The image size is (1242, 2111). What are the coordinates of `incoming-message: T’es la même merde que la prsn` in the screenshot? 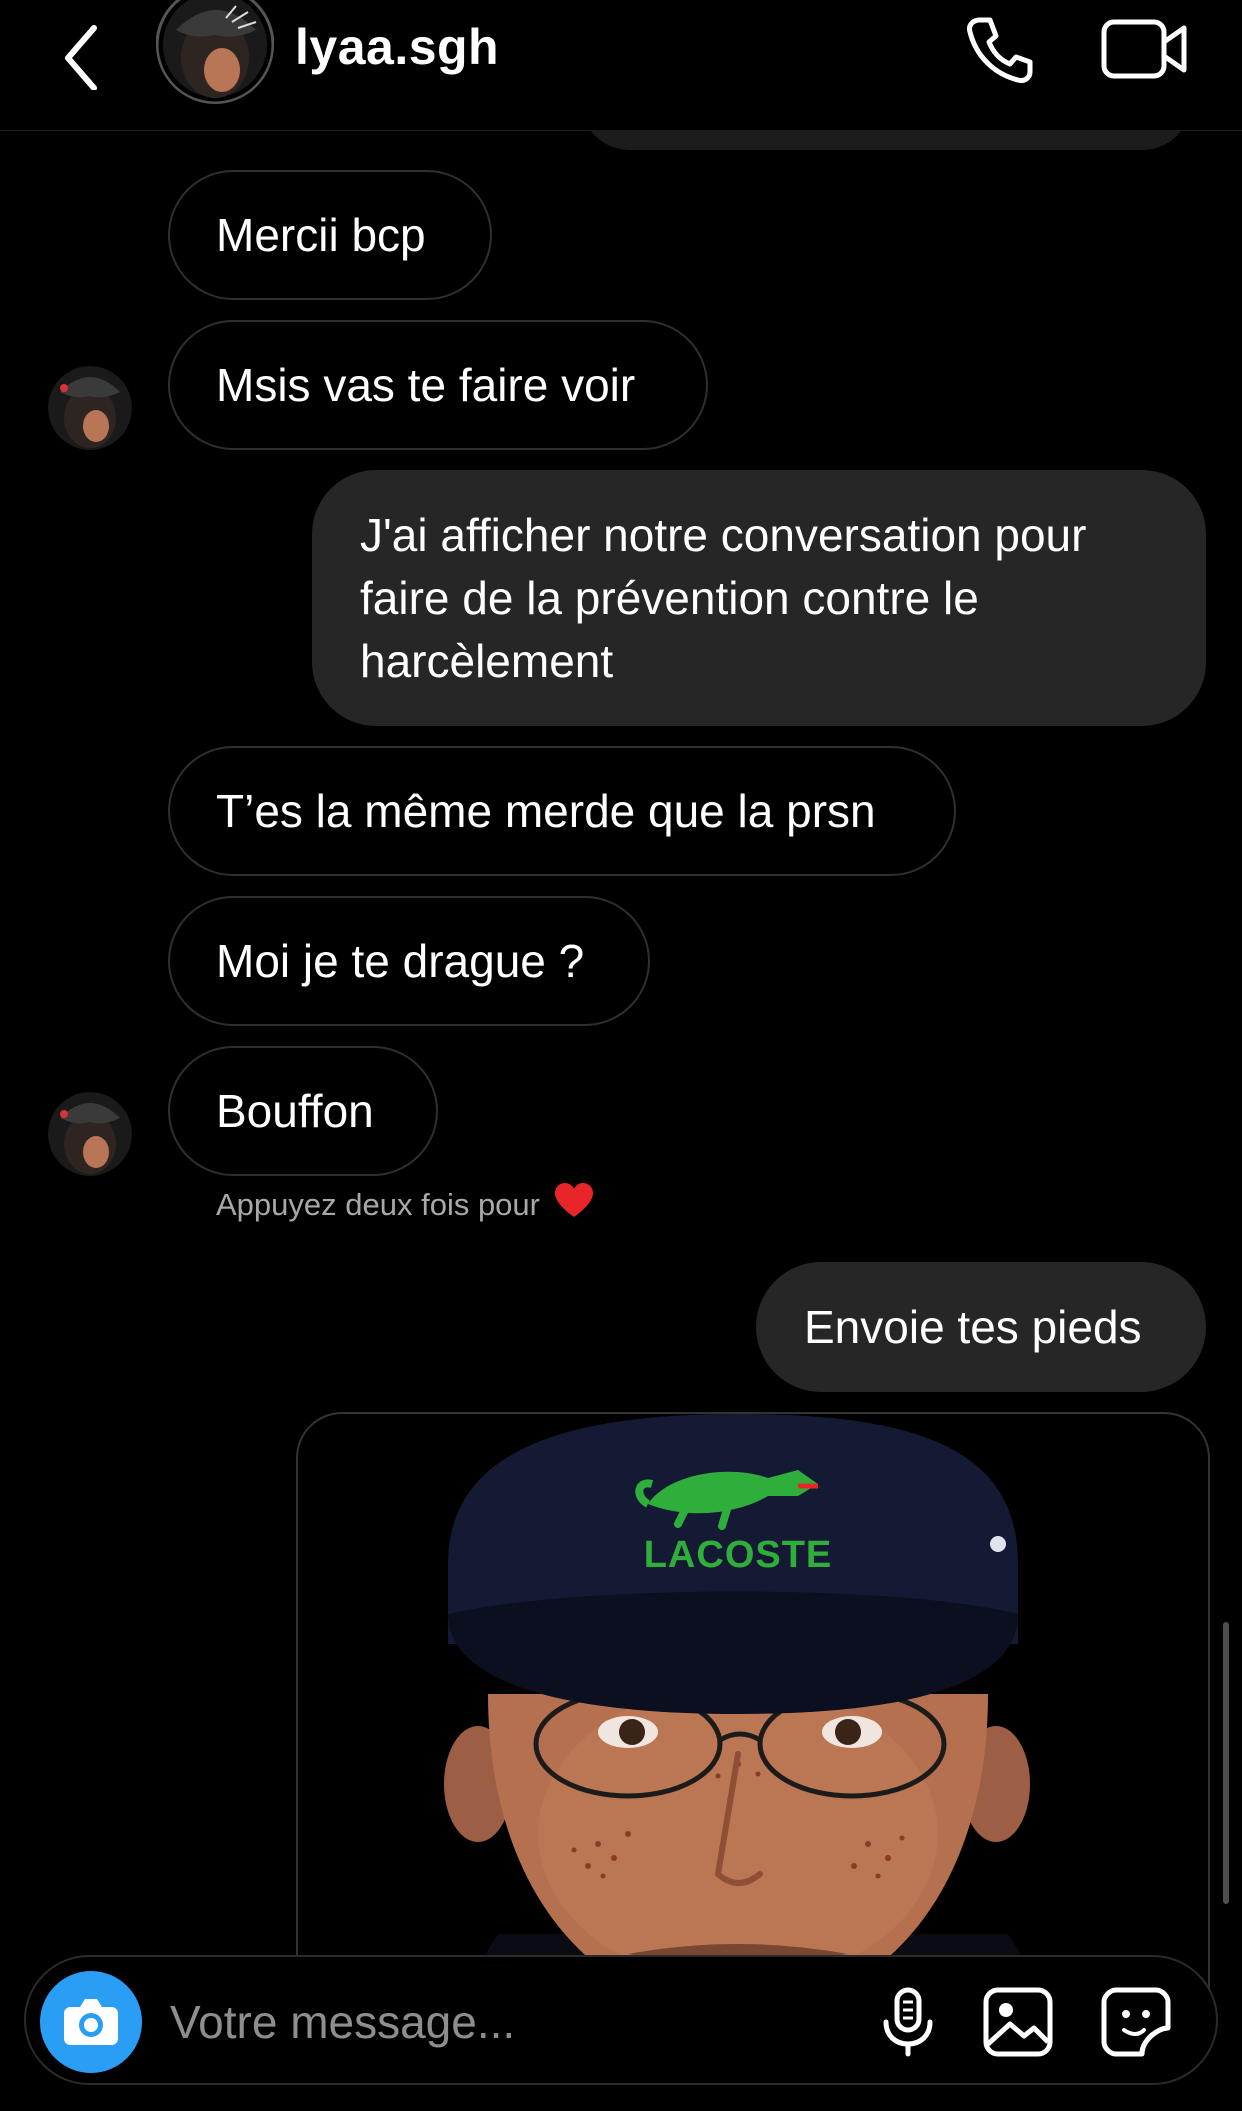 It's located at (562, 811).